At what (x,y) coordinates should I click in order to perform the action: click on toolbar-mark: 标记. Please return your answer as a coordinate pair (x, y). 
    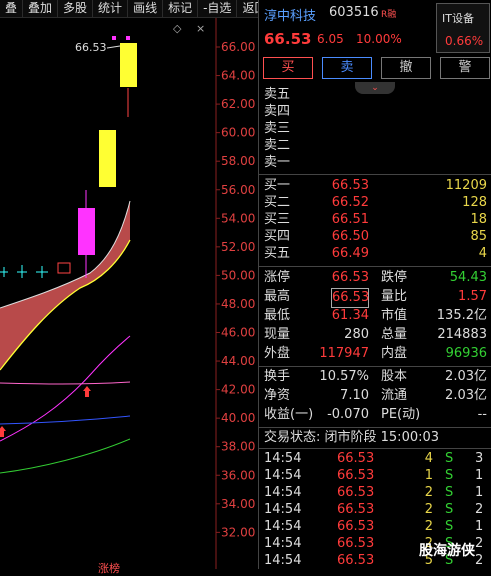
    Looking at the image, I should click on (181, 8).